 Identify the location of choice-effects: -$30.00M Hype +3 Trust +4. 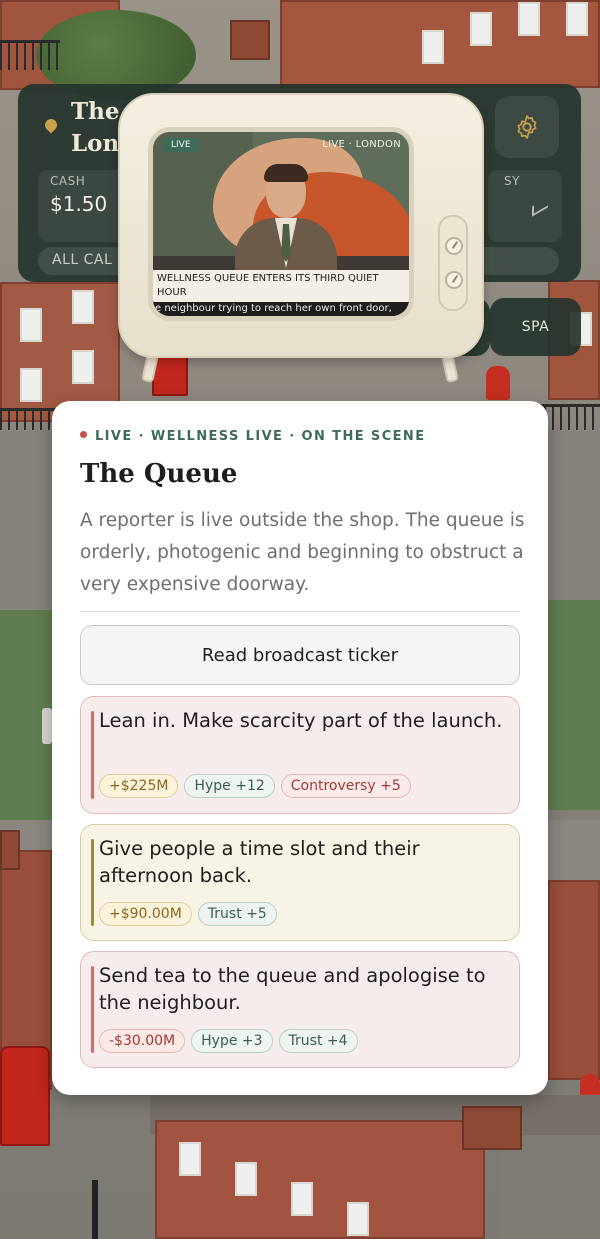
(228, 1041).